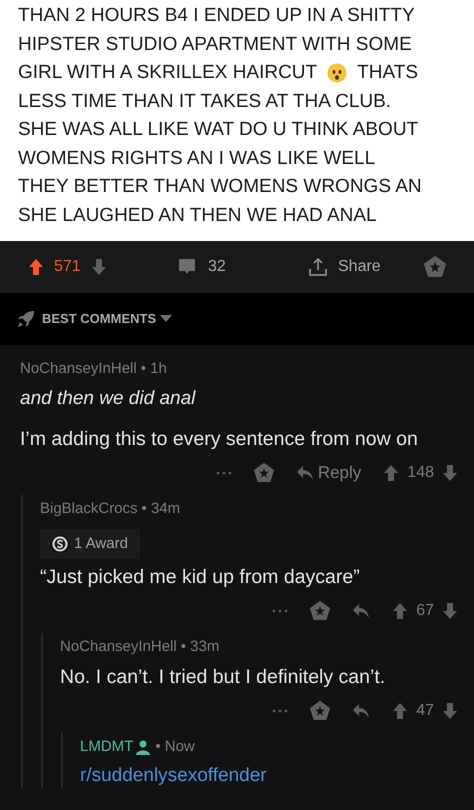 The width and height of the screenshot is (474, 810). Describe the element at coordinates (166, 319) in the screenshot. I see `caret-icon` at that location.